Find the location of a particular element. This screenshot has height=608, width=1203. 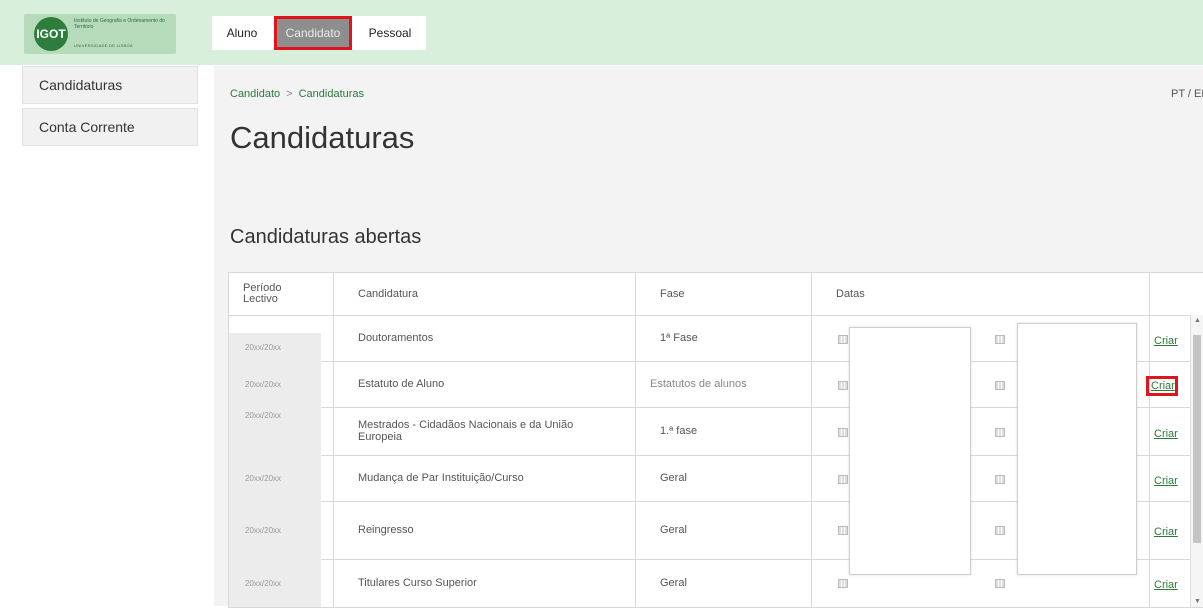

candidatura-cell: Reingresso is located at coordinates (485, 530).